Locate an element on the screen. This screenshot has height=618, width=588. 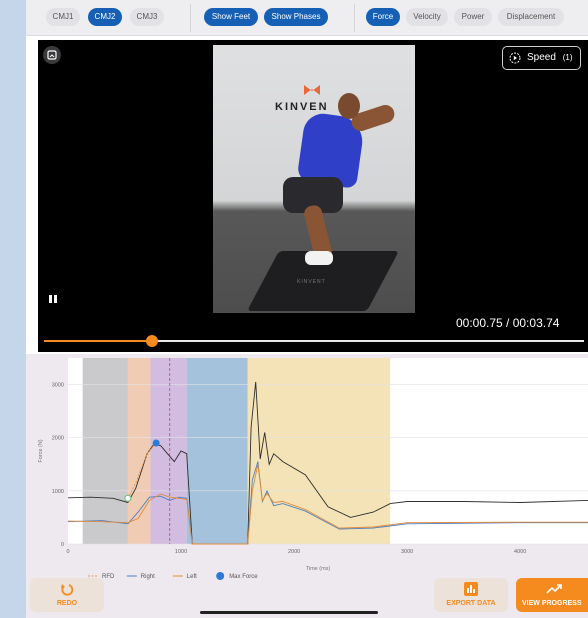
athlete-shoe is located at coordinates (319, 258).